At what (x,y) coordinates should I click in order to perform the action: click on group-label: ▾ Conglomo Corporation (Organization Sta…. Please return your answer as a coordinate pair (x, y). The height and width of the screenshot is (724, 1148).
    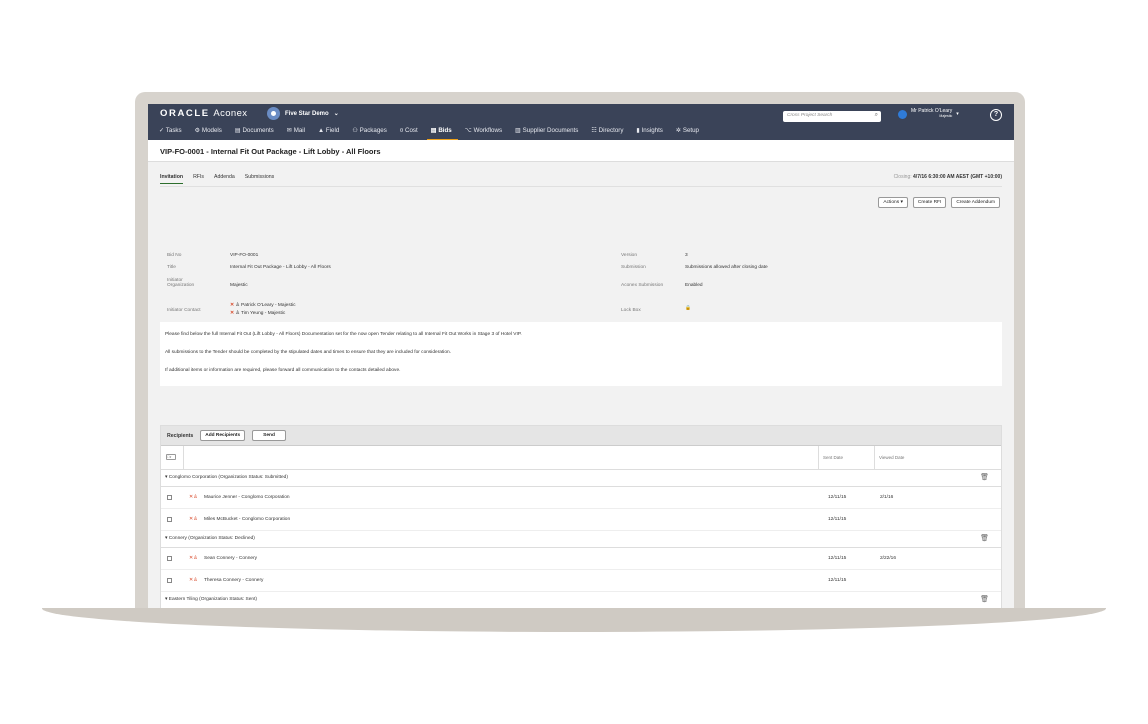
    Looking at the image, I should click on (226, 477).